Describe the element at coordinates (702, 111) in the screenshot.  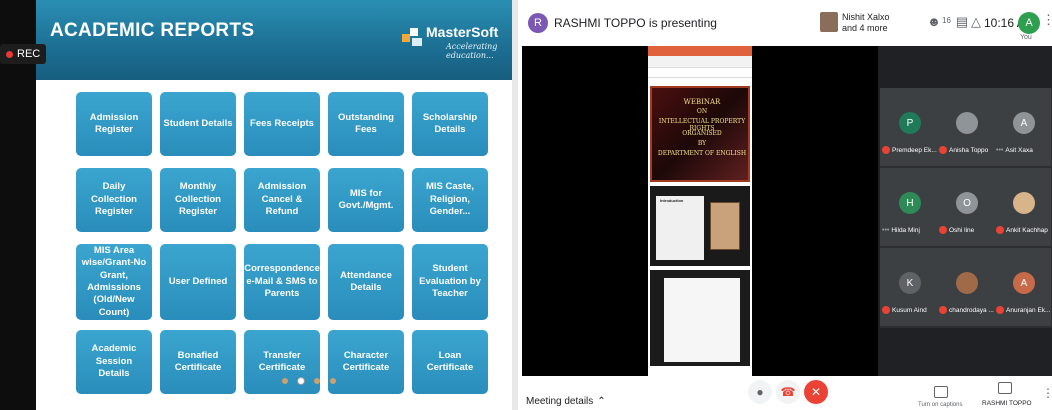
I see `poster-line: ON` at that location.